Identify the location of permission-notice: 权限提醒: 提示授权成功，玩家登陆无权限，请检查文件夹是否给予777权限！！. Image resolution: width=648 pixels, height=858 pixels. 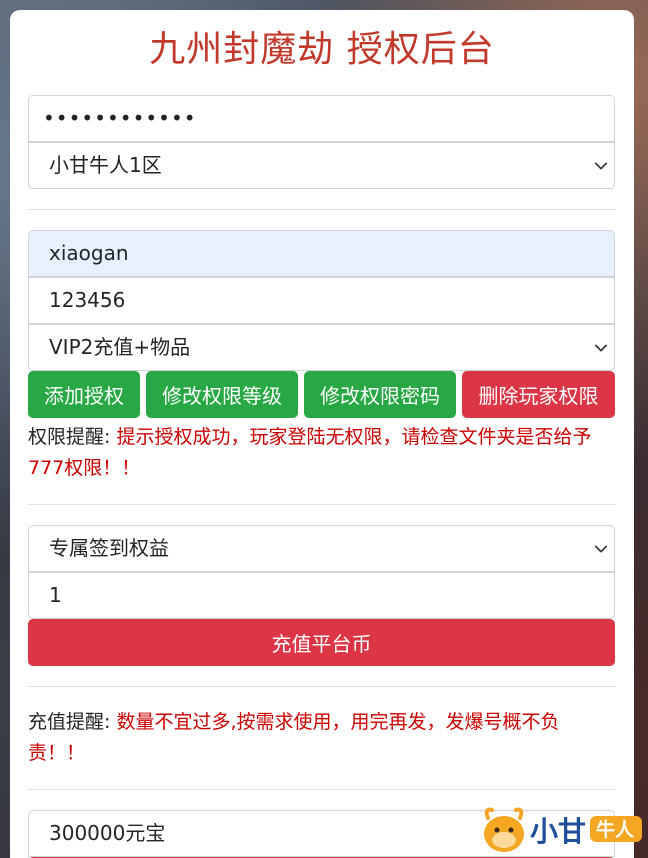
(322, 453).